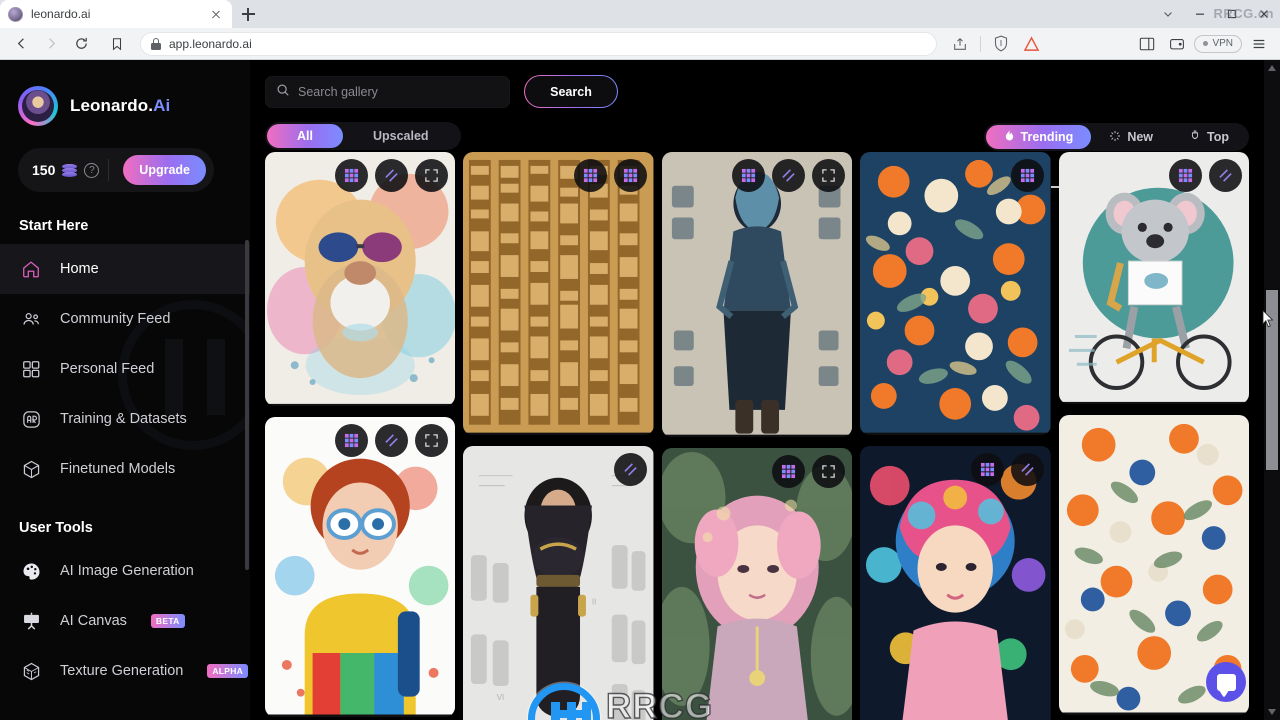 This screenshot has width=1280, height=720. What do you see at coordinates (125, 269) in the screenshot?
I see `sidebar-item-home: Home` at bounding box center [125, 269].